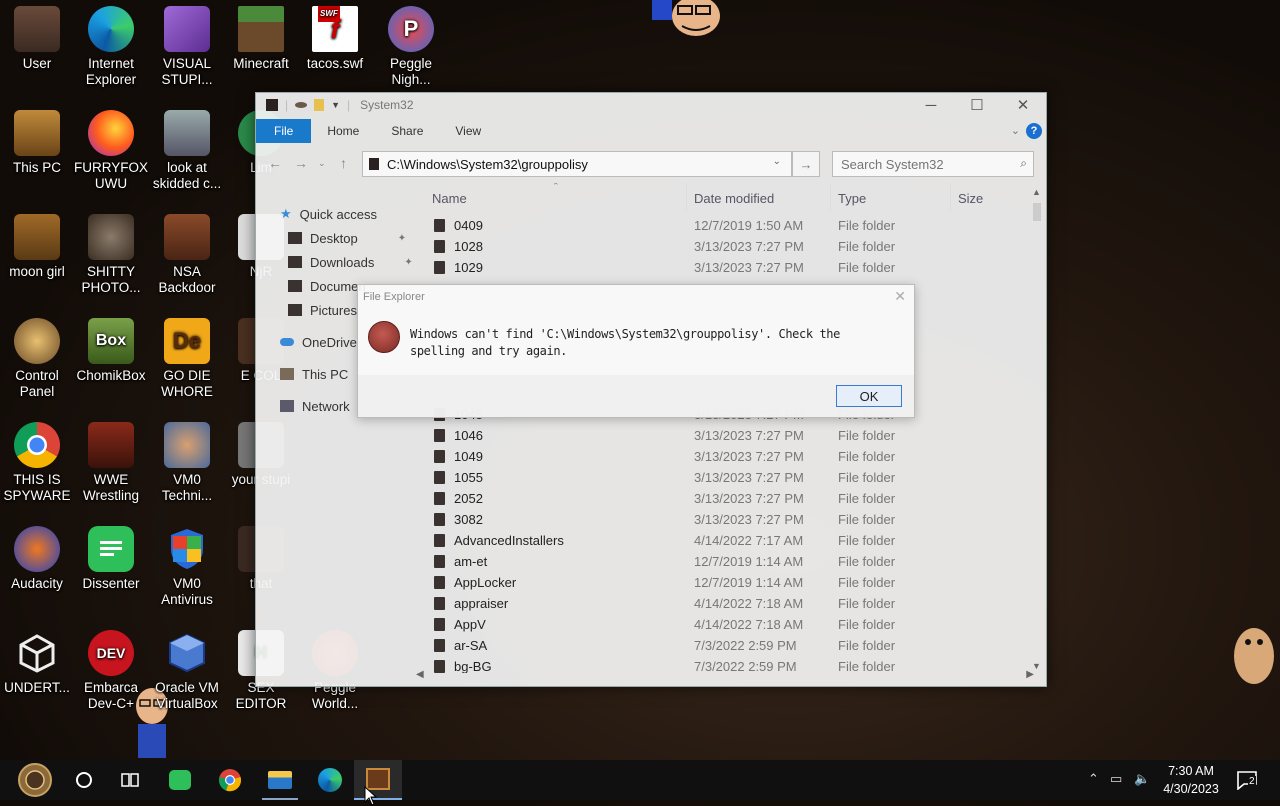 Image resolution: width=1280 pixels, height=806 pixels. I want to click on scroll-up-arrow-icon: ▲, so click(1036, 192).